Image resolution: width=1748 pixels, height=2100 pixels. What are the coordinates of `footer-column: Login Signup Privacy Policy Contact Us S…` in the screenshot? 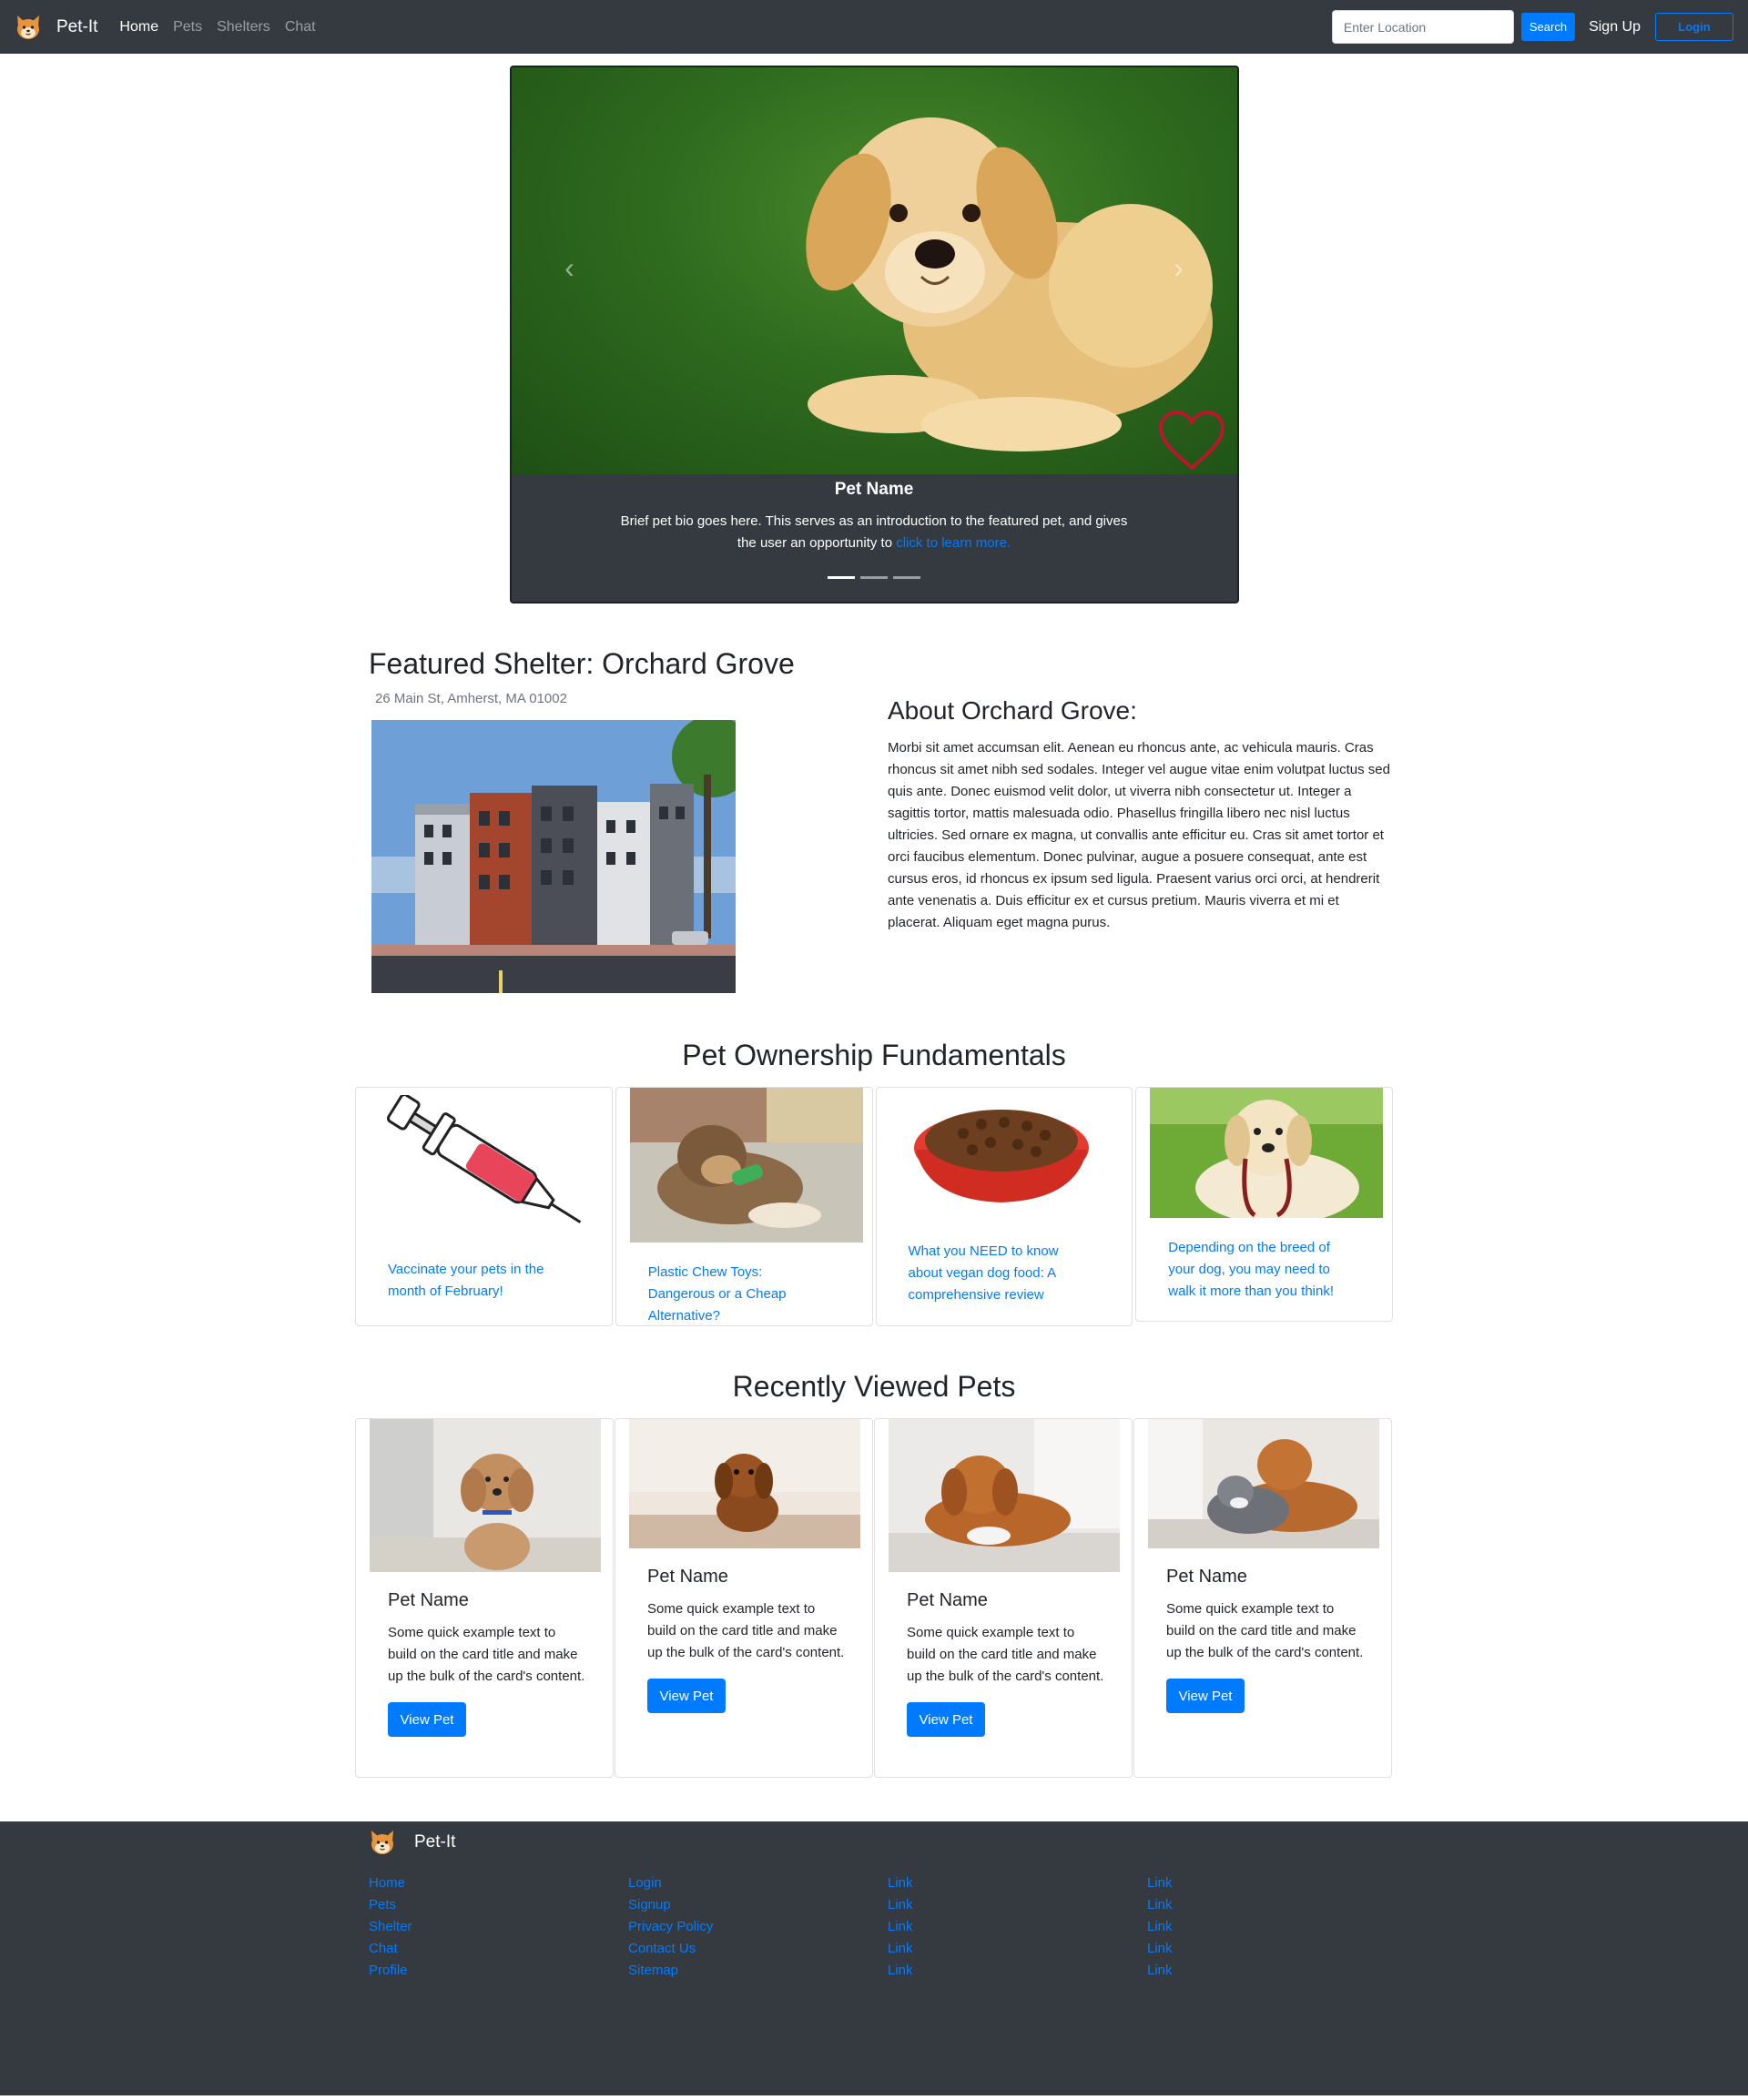 It's located at (744, 1927).